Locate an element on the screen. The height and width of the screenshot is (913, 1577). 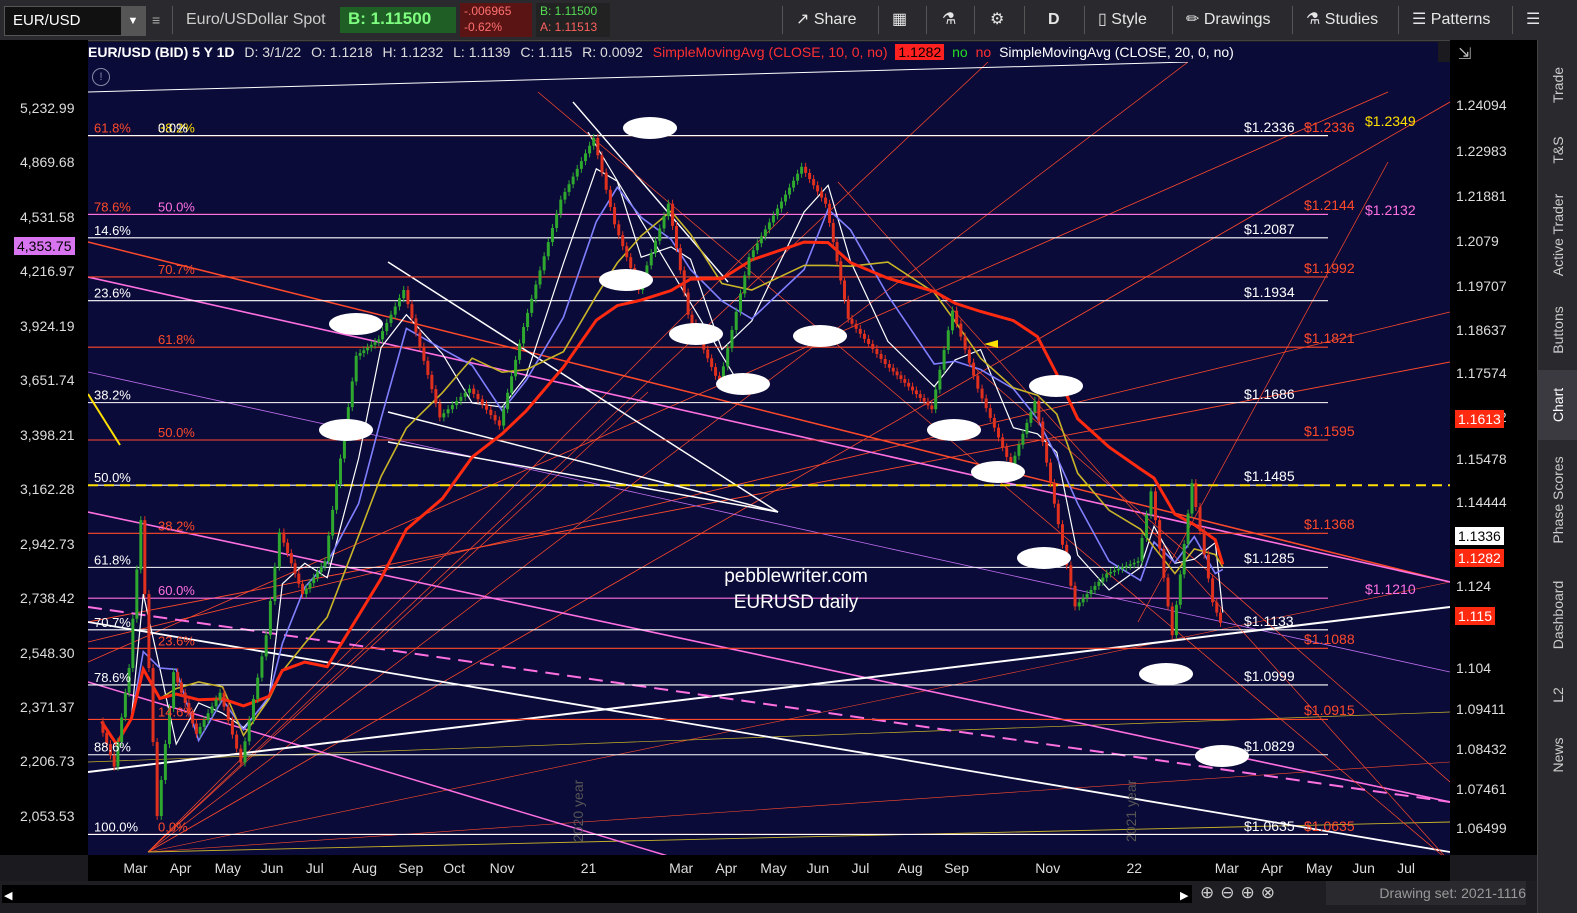
sma10-label: SimpleMovingAvg (CLOSE, 10, 0, no) is located at coordinates (770, 52).